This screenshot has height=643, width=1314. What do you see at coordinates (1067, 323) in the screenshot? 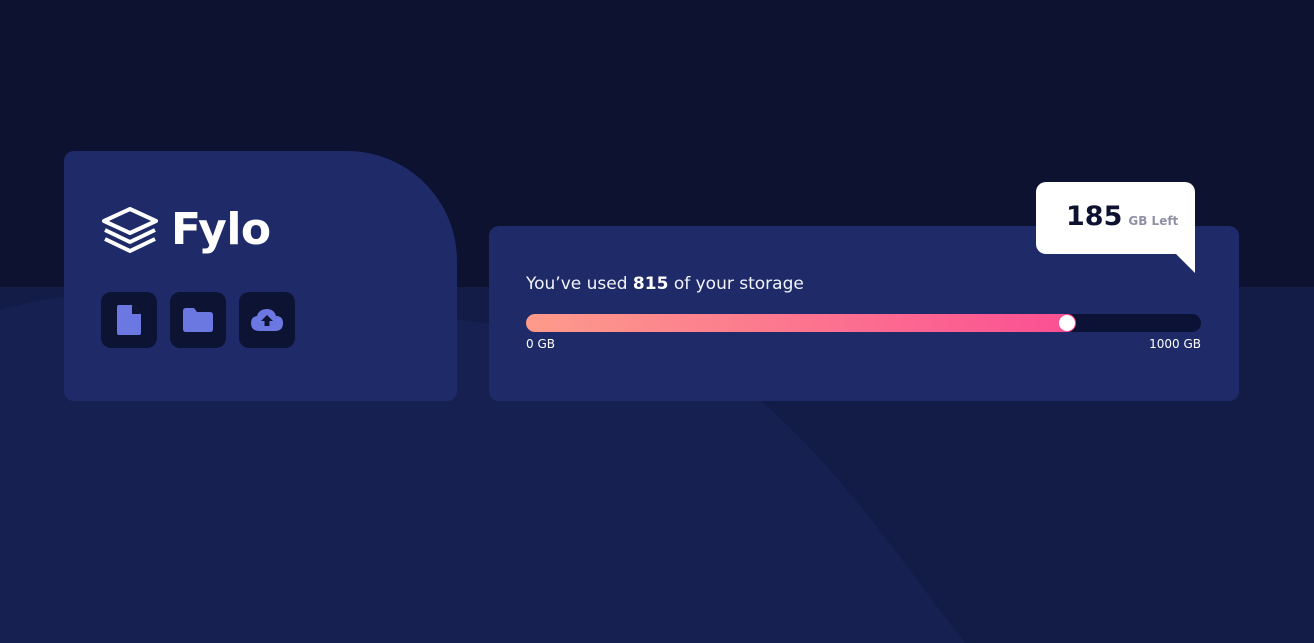
I see `progress-knob` at bounding box center [1067, 323].